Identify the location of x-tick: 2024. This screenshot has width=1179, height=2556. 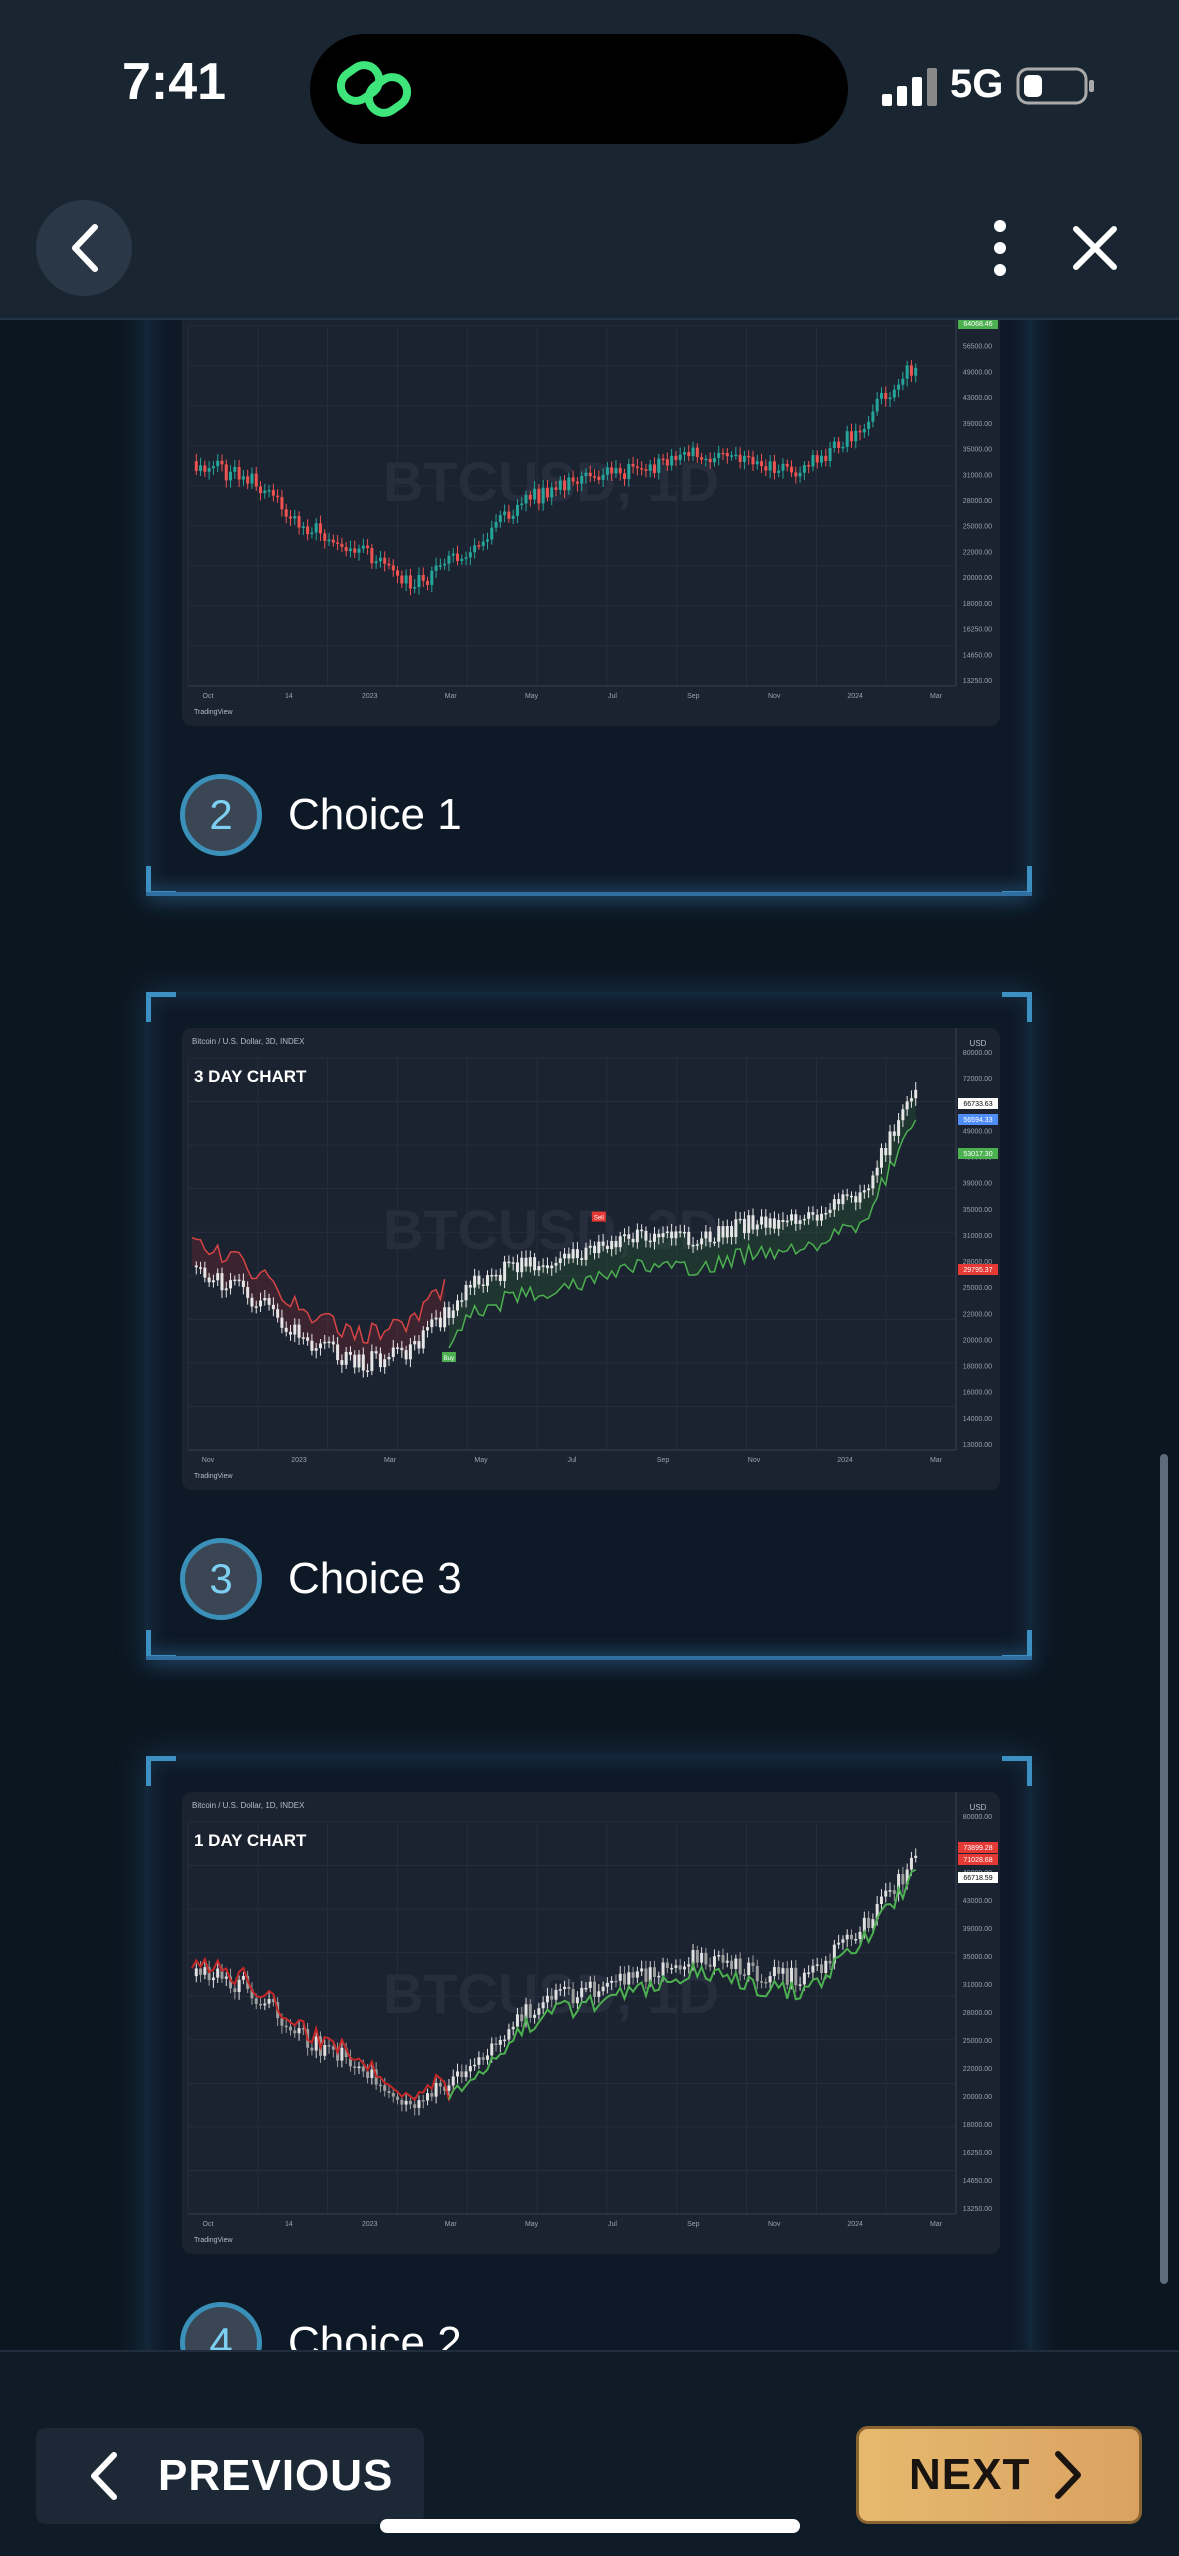
(845, 1460).